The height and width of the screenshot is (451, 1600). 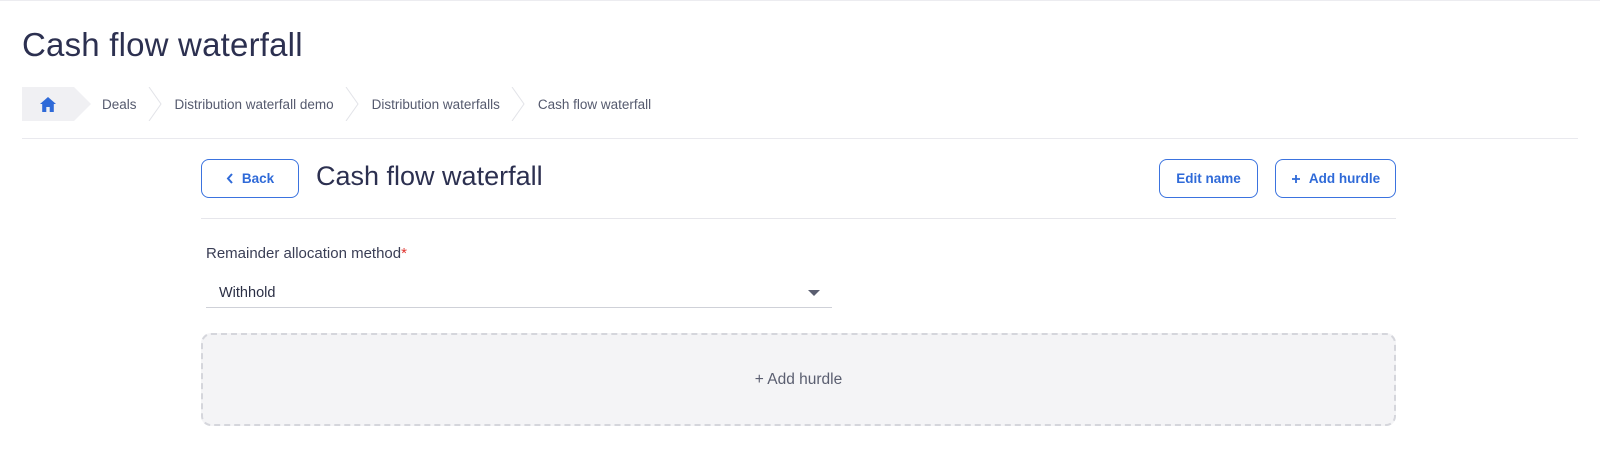 What do you see at coordinates (1295, 178) in the screenshot?
I see `plus-icon` at bounding box center [1295, 178].